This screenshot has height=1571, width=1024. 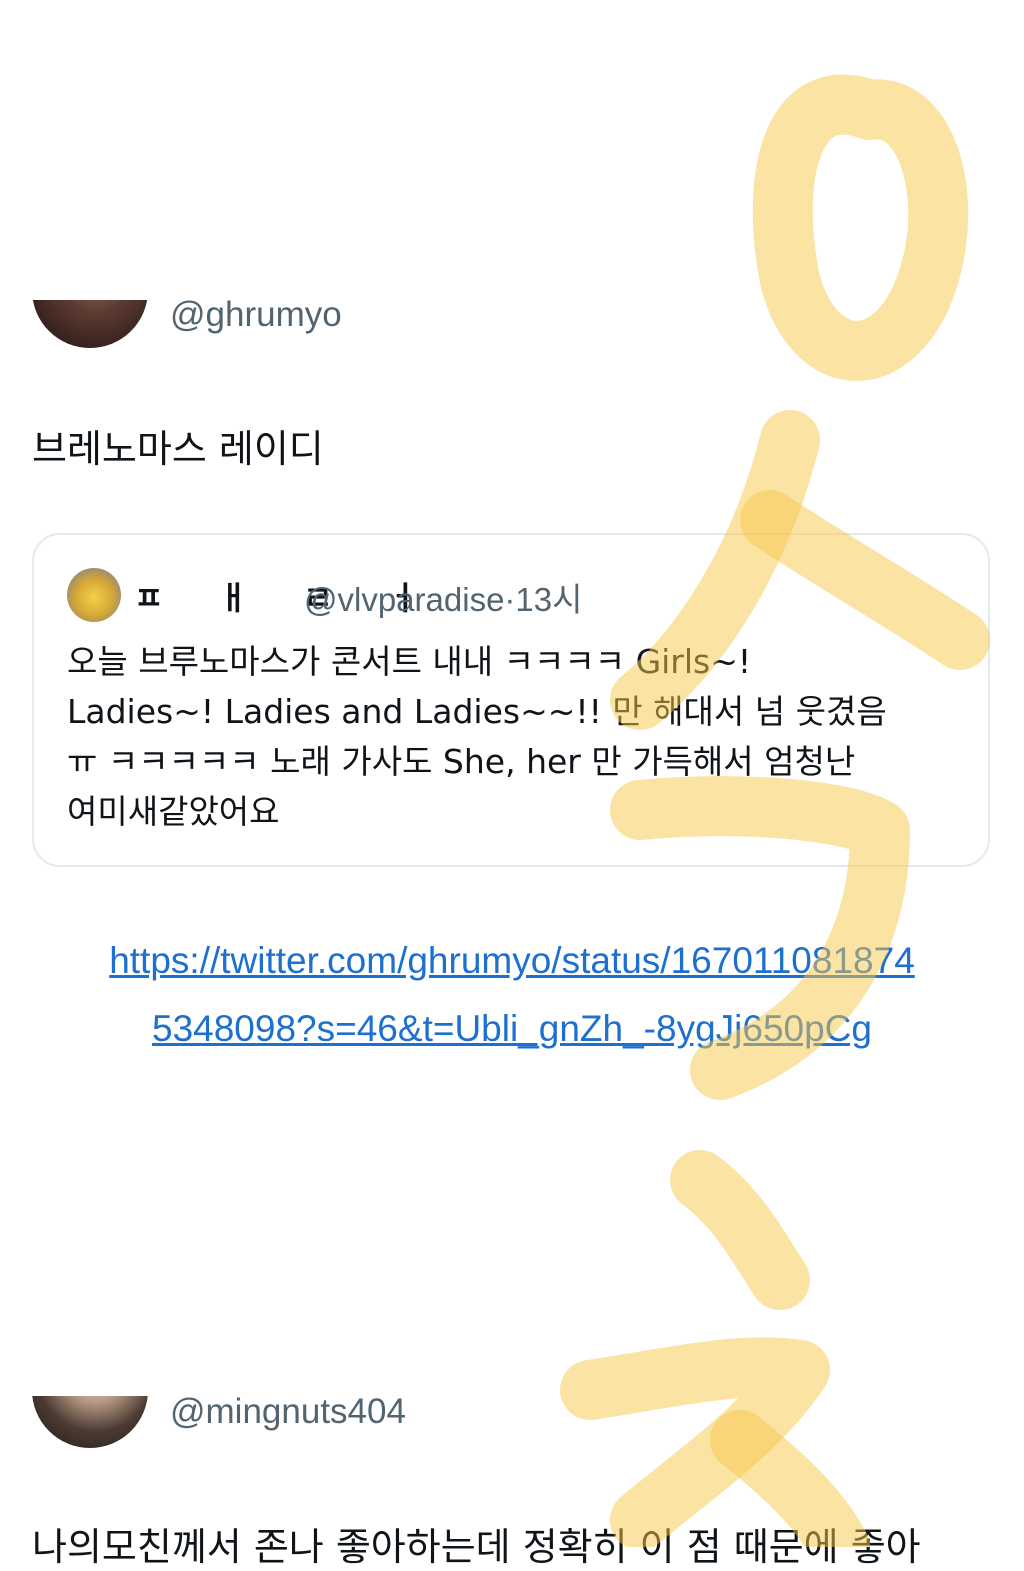 I want to click on quoted-text-line: 오늘 브루노마스가 콘서트 내내 ㅋㅋㅋㅋ Girls~!, so click(x=409, y=661).